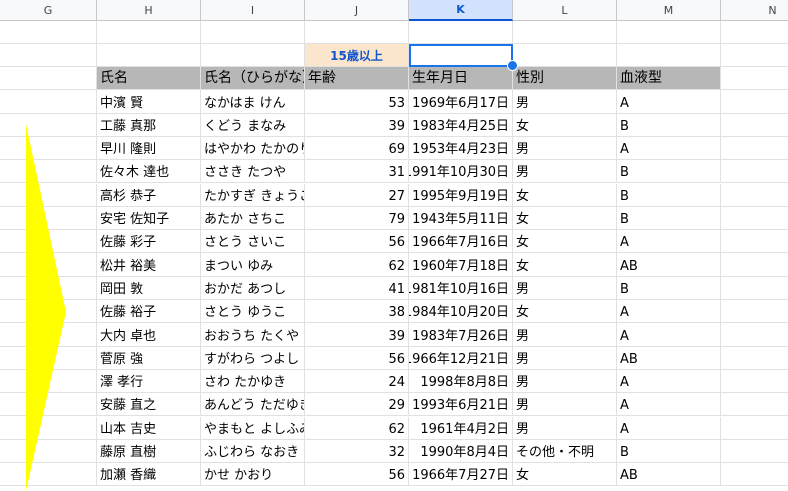  What do you see at coordinates (46, 307) in the screenshot?
I see `arrow-polygon` at bounding box center [46, 307].